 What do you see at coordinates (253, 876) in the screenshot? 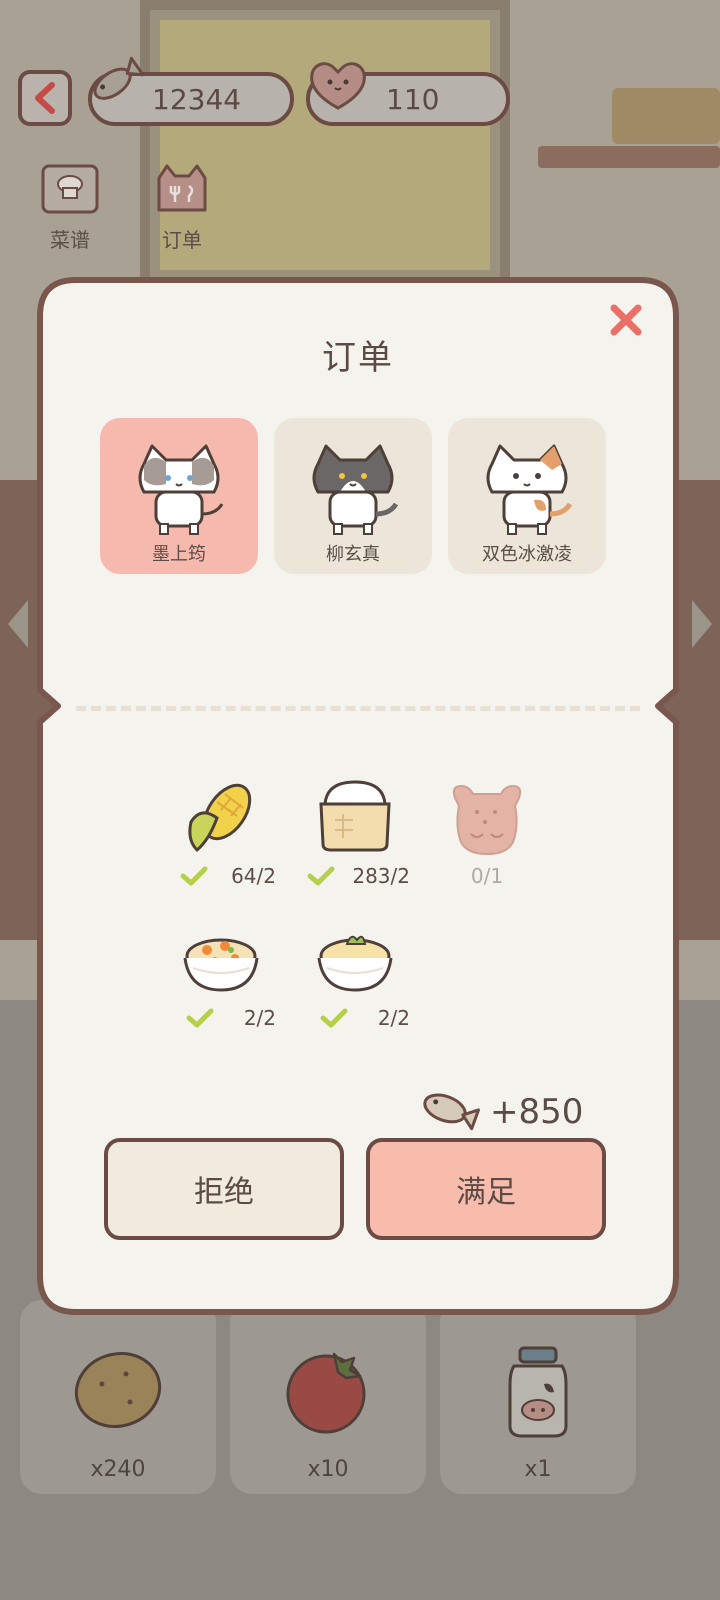
I see `requirement-corn-value: 64/2` at bounding box center [253, 876].